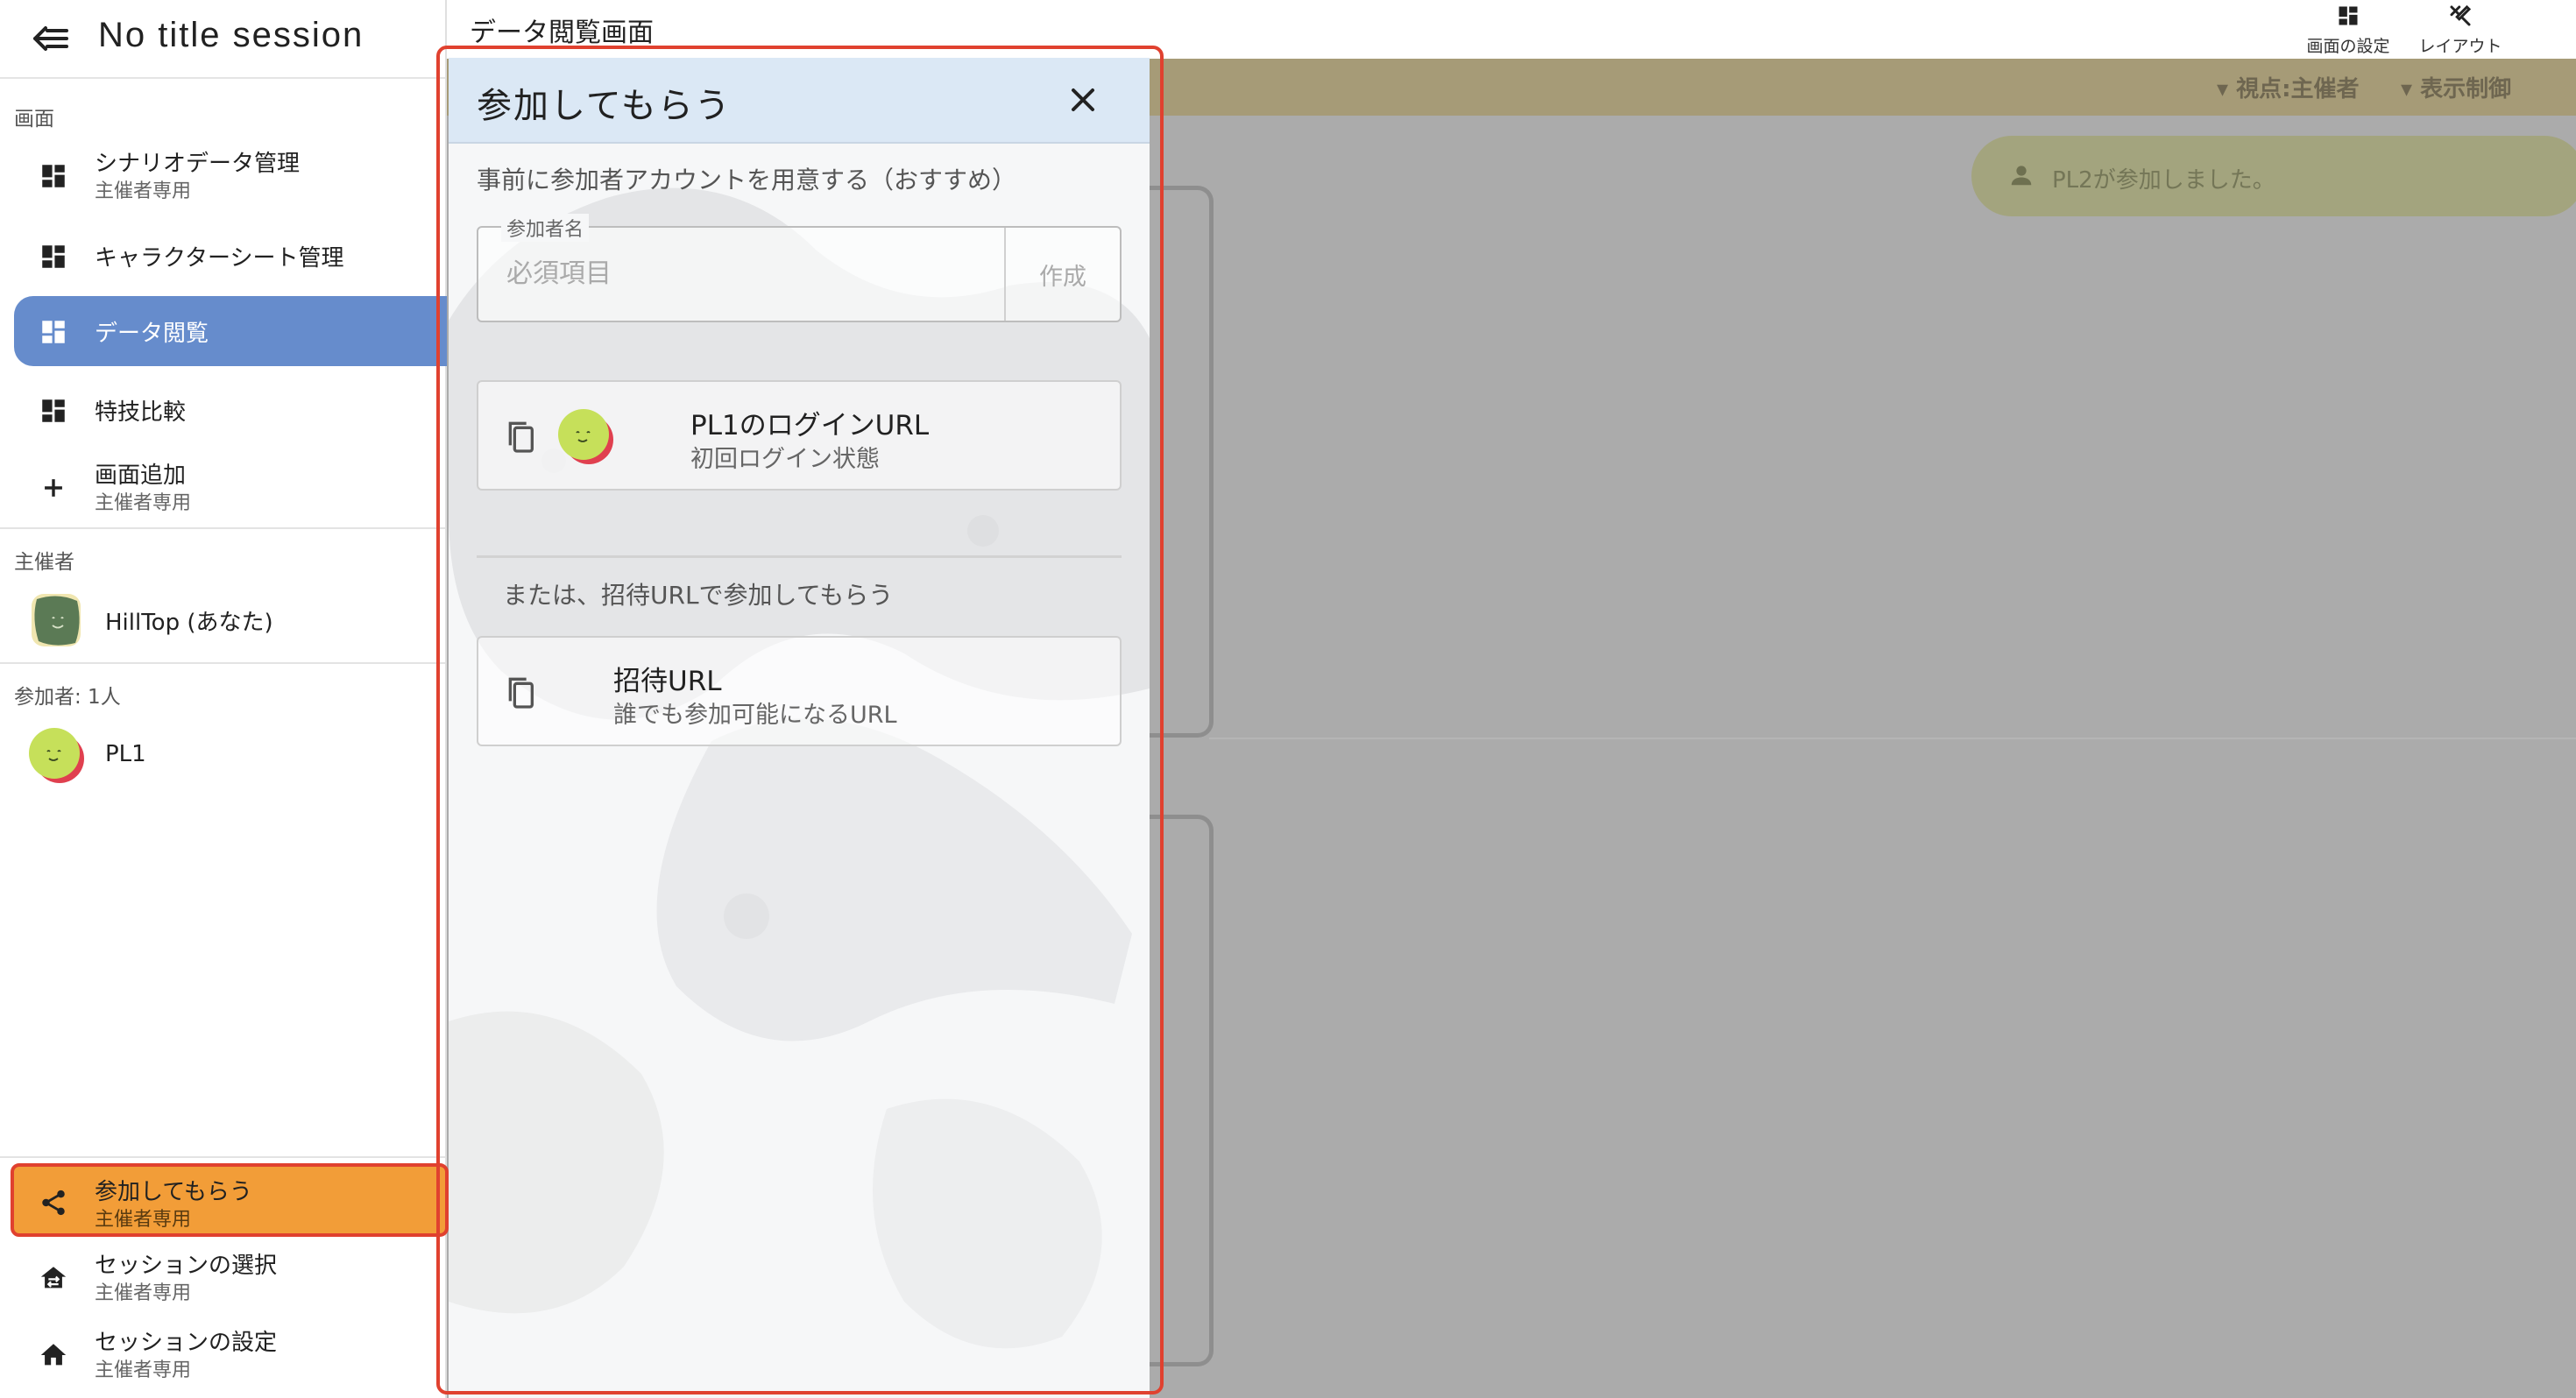 The image size is (2576, 1398). I want to click on section-divider, so click(799, 556).